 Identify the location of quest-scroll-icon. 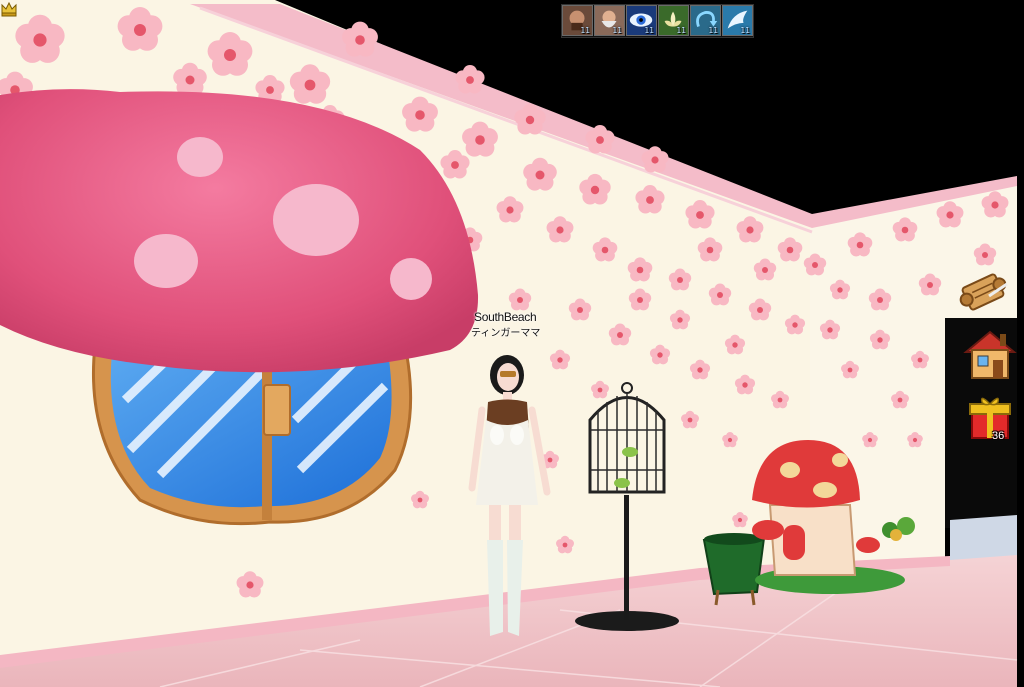
(983, 292).